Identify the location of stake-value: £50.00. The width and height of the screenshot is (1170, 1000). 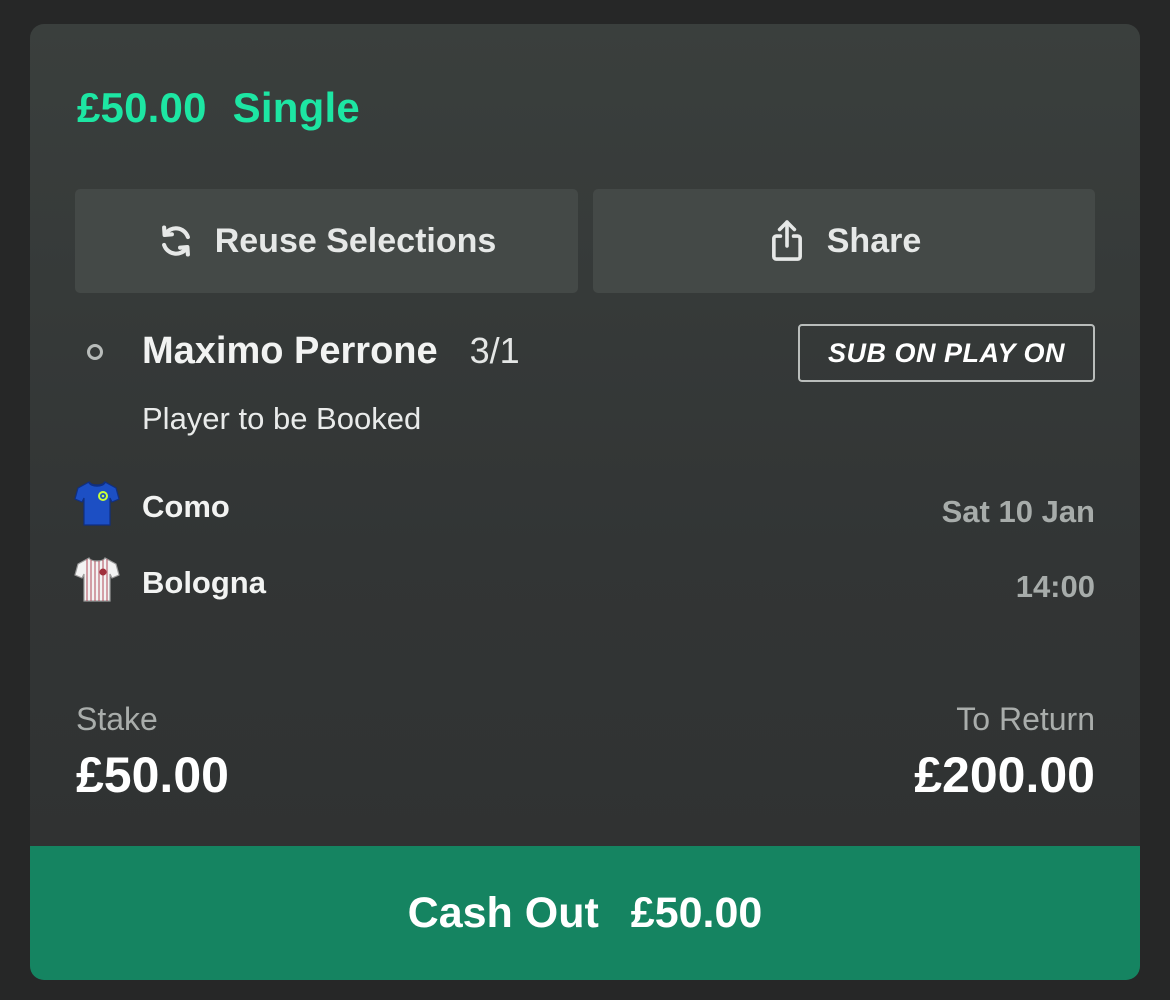
(152, 775).